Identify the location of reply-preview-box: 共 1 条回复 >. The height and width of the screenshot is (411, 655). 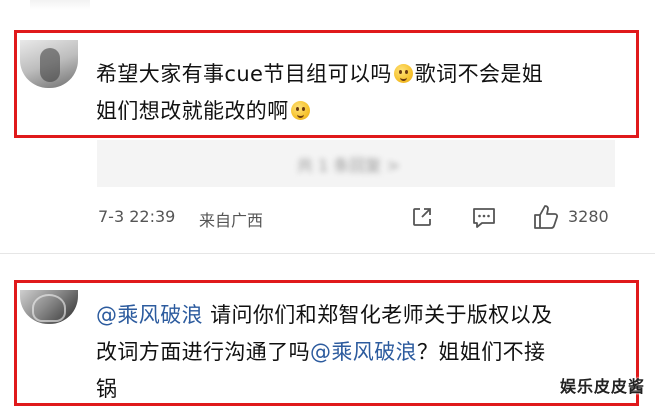
(356, 163).